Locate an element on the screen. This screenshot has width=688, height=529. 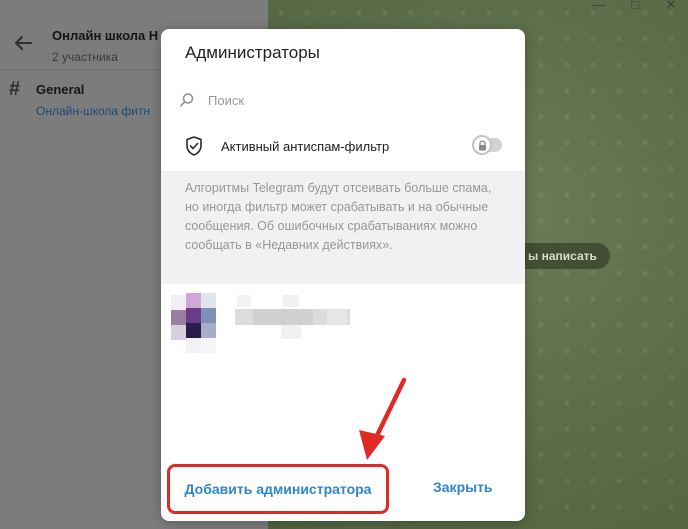
add-admin-button: Добавить администратора is located at coordinates (278, 489).